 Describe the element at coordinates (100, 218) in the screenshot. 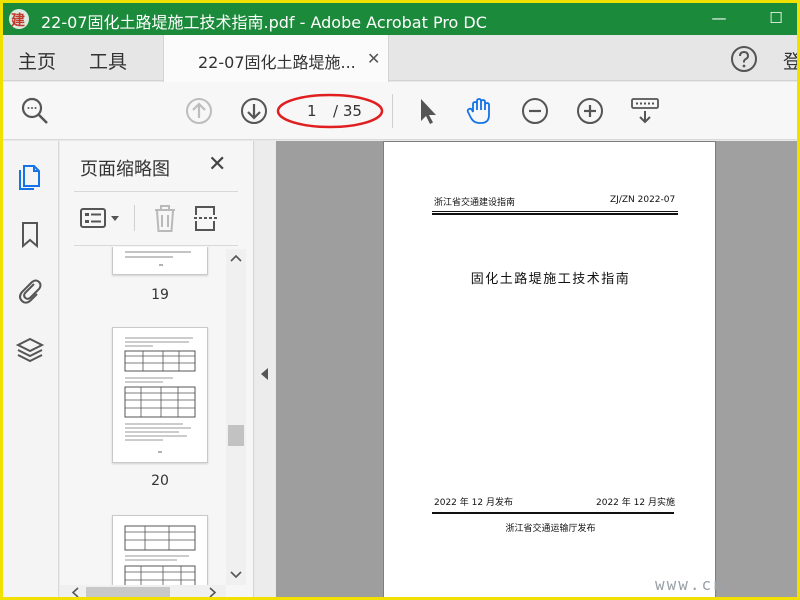

I see `thumbnail-options-icon` at that location.